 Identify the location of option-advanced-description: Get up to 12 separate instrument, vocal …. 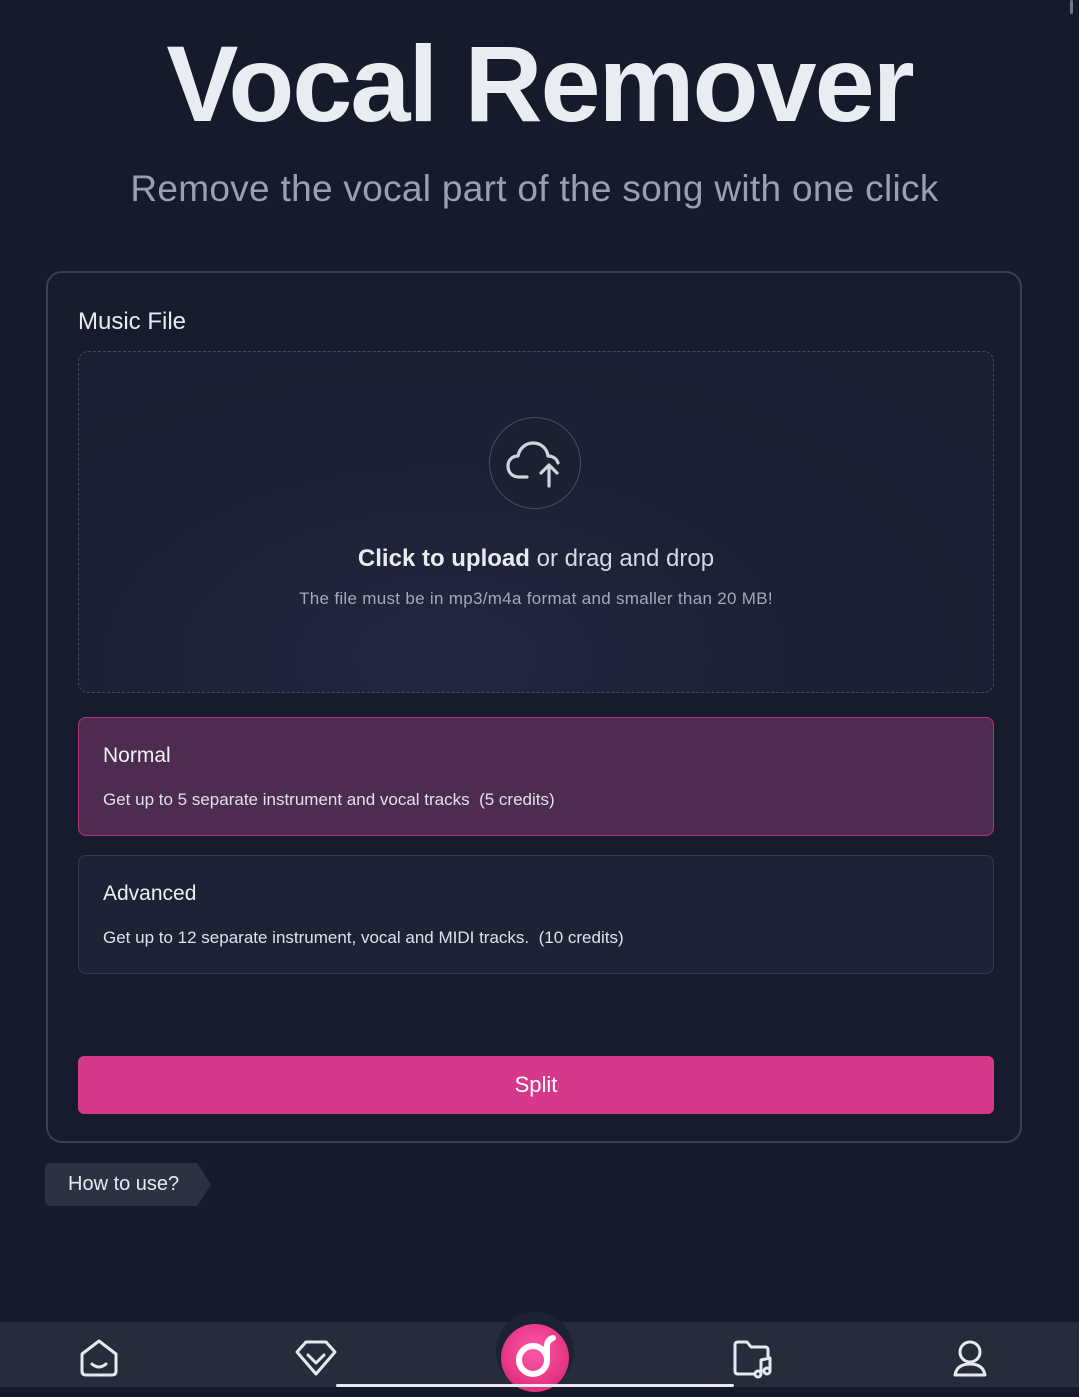
(363, 937).